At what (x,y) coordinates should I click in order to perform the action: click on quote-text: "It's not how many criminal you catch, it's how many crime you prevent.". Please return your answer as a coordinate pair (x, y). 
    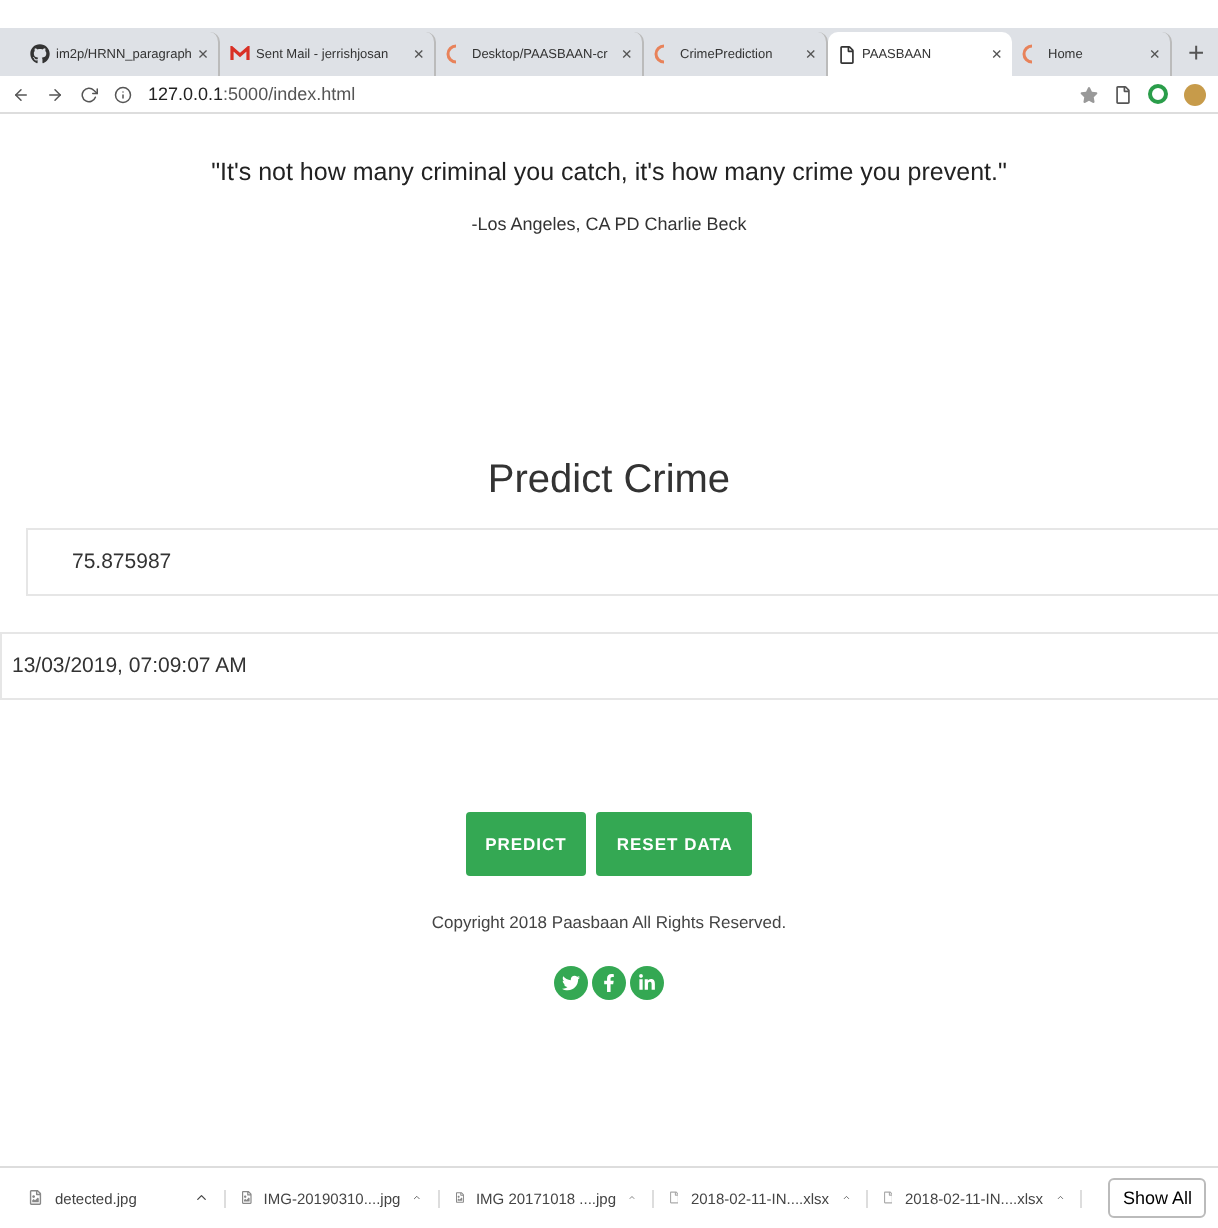
    Looking at the image, I should click on (609, 172).